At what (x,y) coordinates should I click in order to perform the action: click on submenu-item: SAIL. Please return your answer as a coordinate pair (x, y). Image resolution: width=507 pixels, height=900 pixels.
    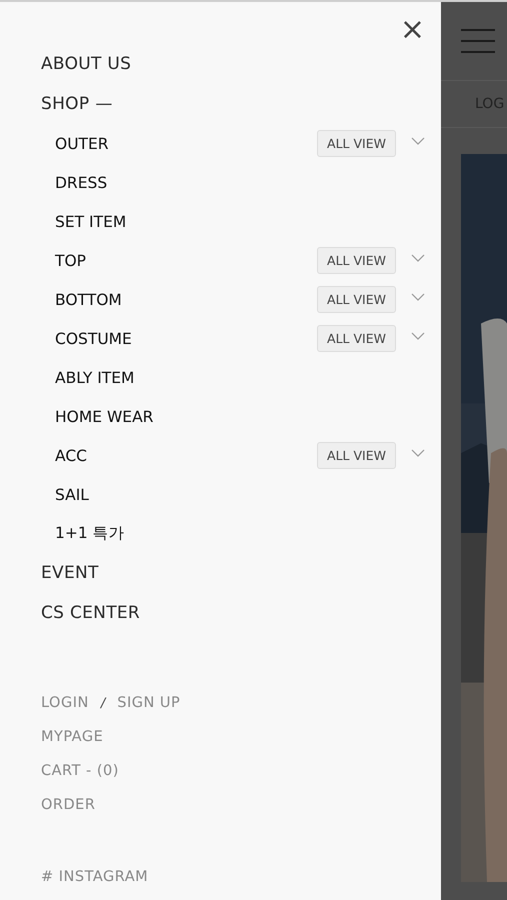
    Looking at the image, I should click on (240, 495).